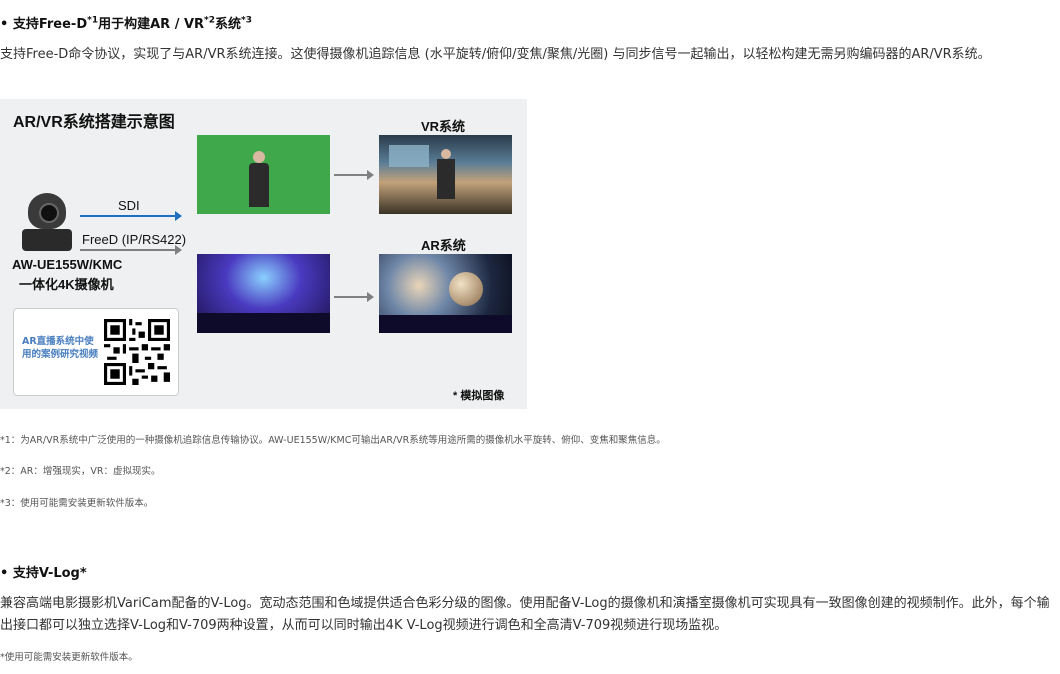  Describe the element at coordinates (77, 503) in the screenshot. I see `footnote-3: *3：使用可能需安装更新软件版本。` at that location.